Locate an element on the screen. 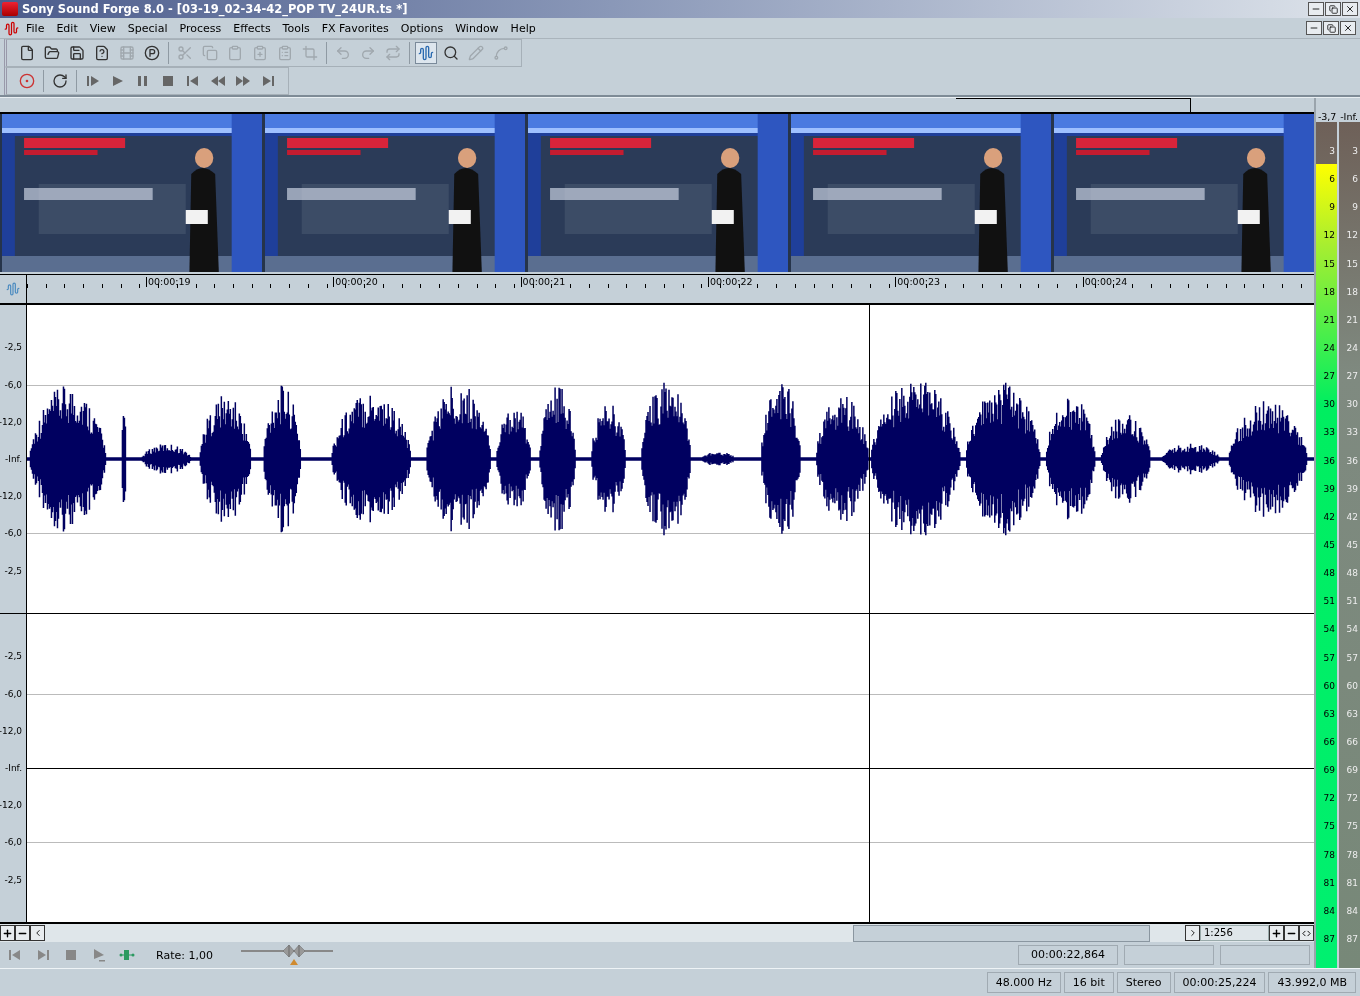 Image resolution: width=1360 pixels, height=996 pixels. scroll-thumb is located at coordinates (1001, 933).